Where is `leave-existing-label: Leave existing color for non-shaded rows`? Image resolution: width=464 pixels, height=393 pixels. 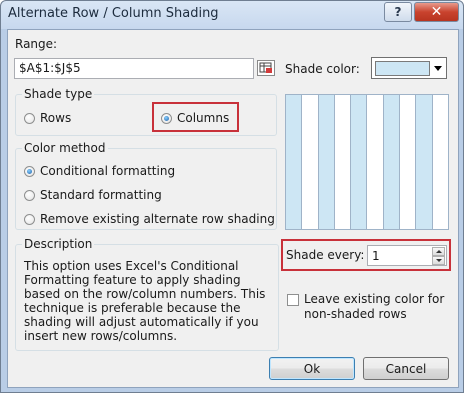 leave-existing-label: Leave existing color for non-shaded rows is located at coordinates (378, 307).